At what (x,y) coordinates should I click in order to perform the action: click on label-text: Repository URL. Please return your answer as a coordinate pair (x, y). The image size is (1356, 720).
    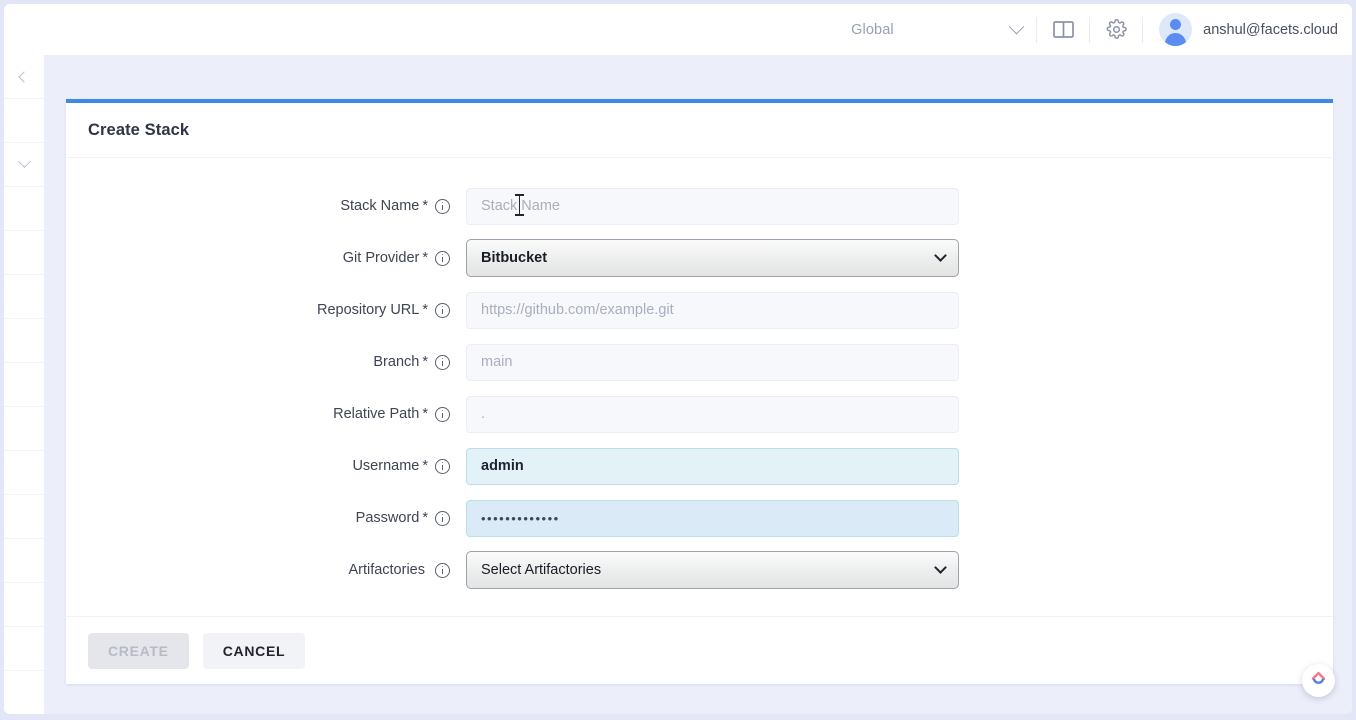
    Looking at the image, I should click on (368, 310).